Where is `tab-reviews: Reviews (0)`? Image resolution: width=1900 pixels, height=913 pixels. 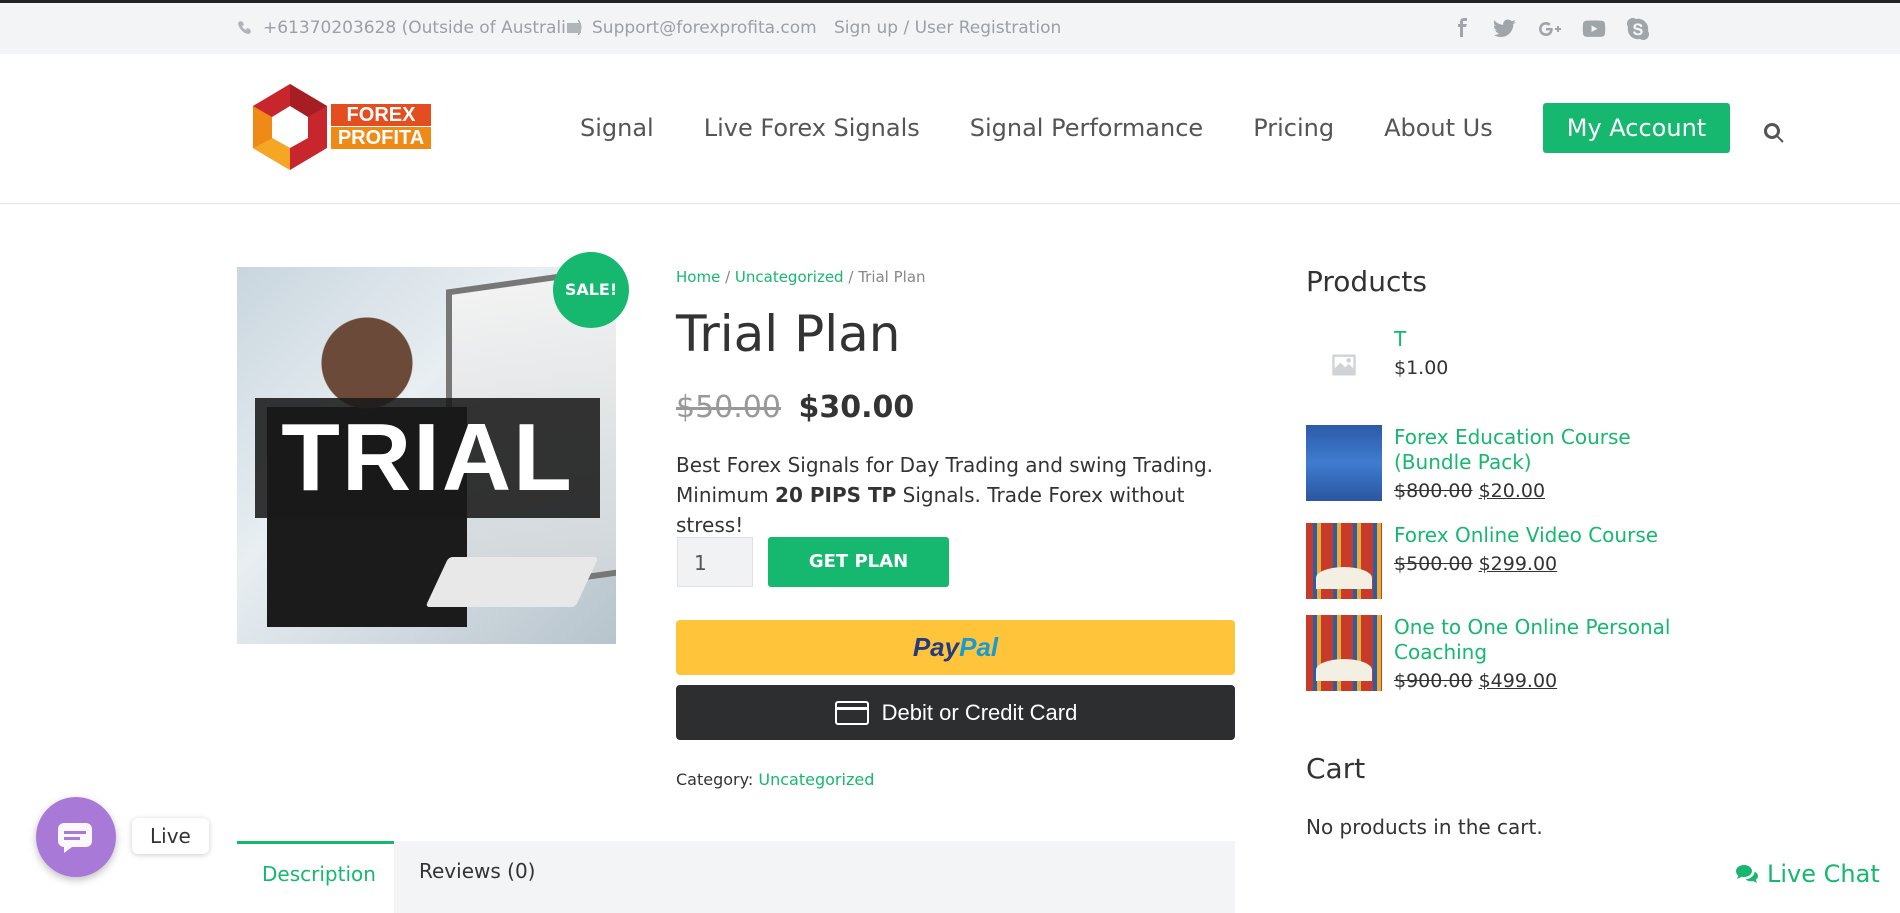
tab-reviews: Reviews (0) is located at coordinates (477, 877).